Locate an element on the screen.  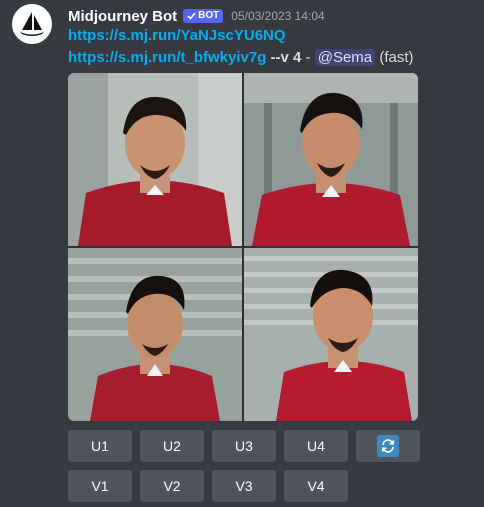
refresh-icon is located at coordinates (388, 446).